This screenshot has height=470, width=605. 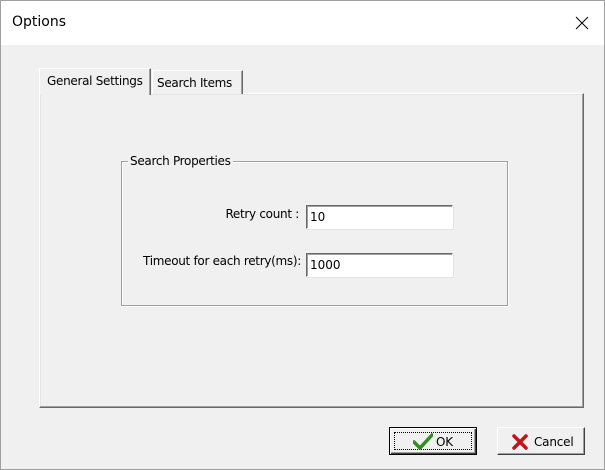 What do you see at coordinates (379, 217) in the screenshot?
I see `retry-count-input: 10` at bounding box center [379, 217].